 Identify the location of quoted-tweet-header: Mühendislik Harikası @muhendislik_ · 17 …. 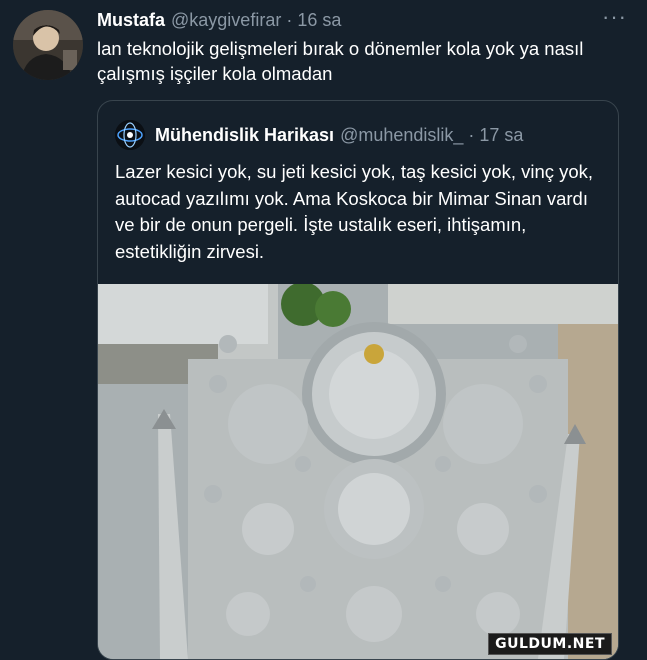
(361, 135).